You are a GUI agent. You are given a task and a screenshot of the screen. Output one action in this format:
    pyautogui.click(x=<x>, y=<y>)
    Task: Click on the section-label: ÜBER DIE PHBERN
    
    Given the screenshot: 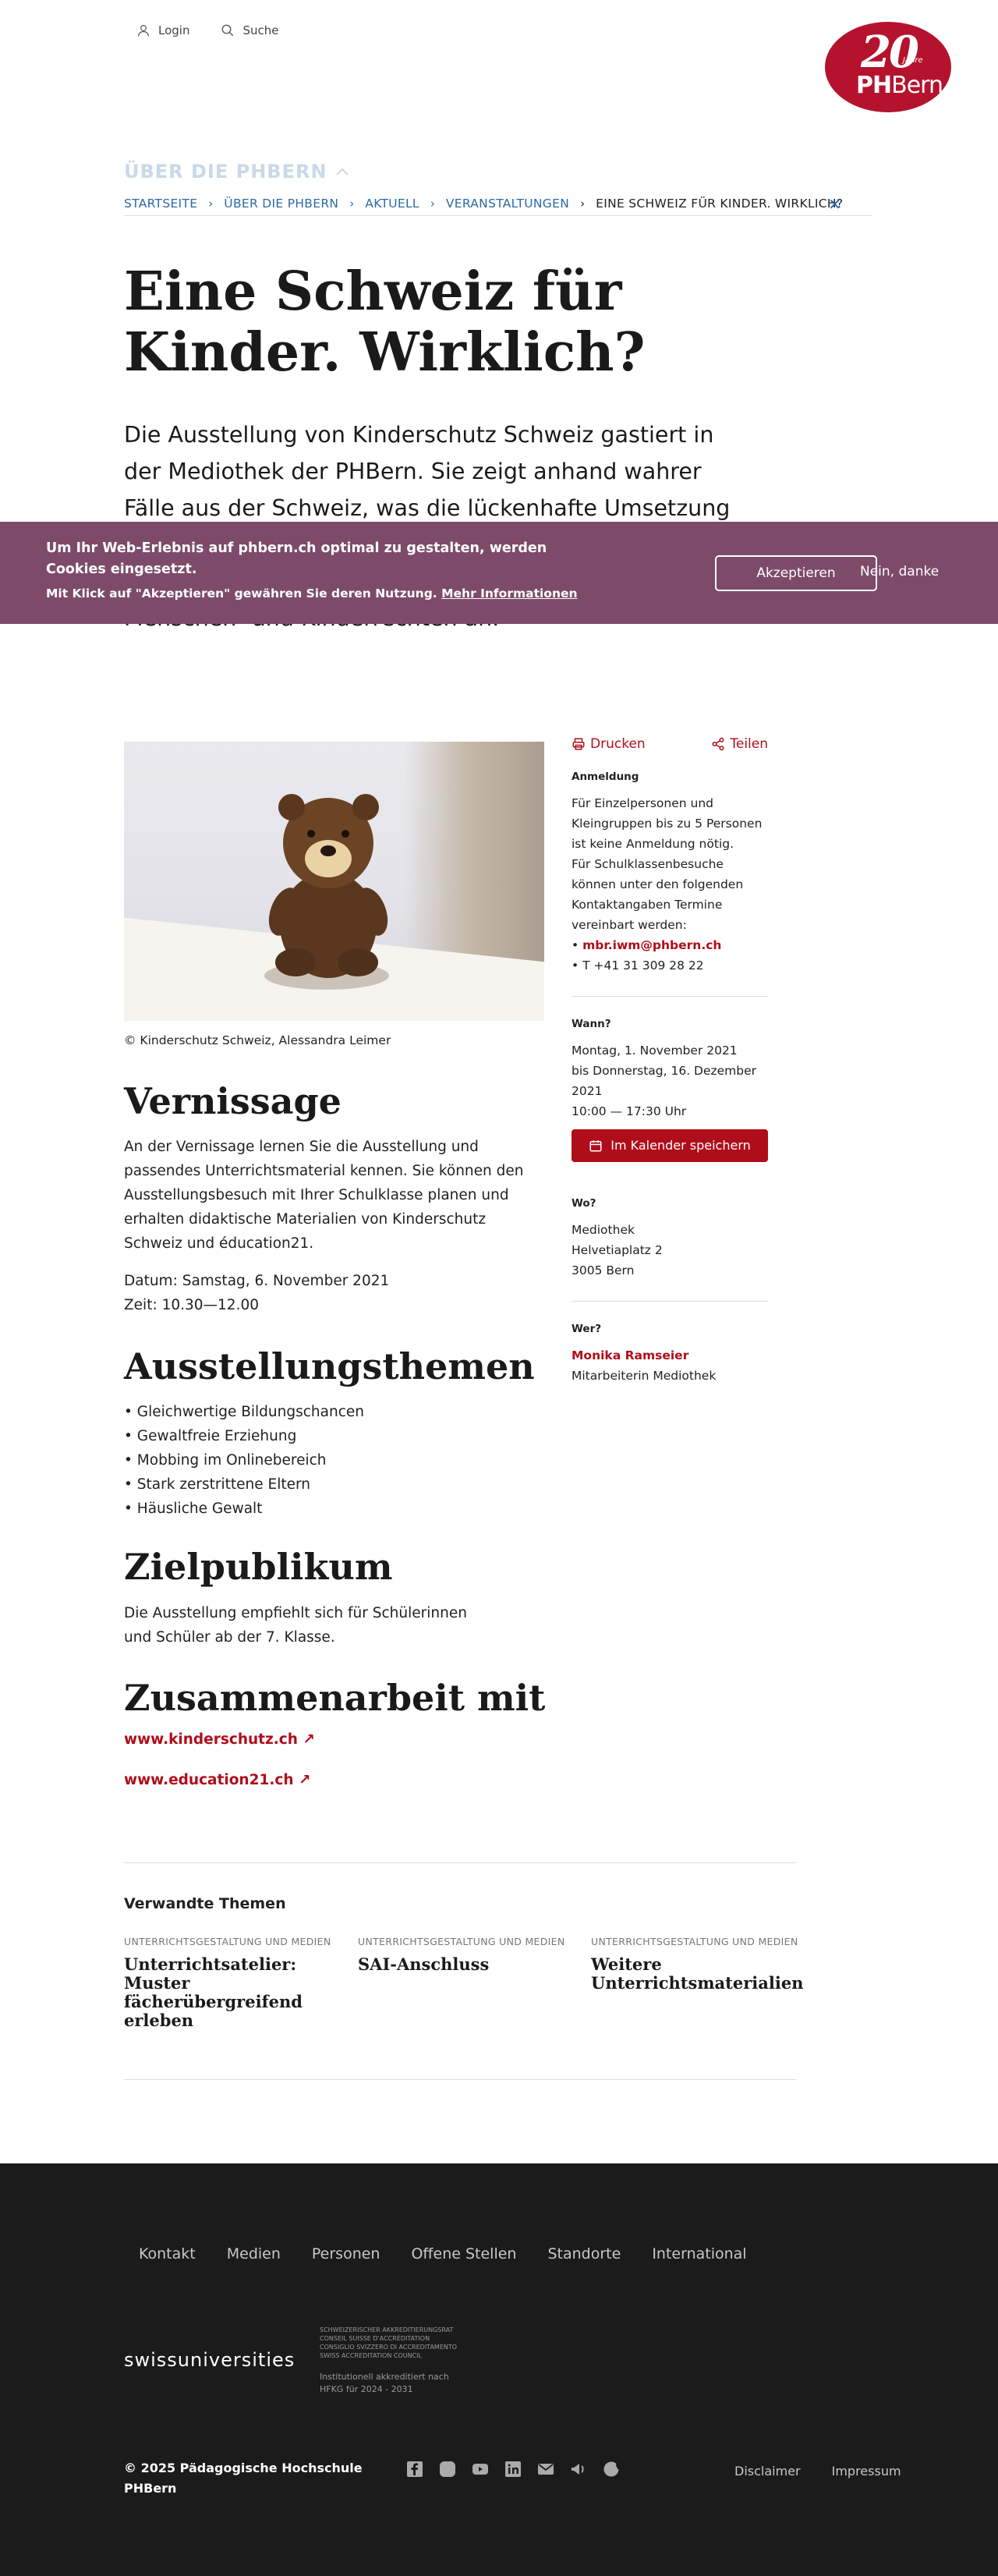 What is the action you would take?
    pyautogui.click(x=236, y=171)
    